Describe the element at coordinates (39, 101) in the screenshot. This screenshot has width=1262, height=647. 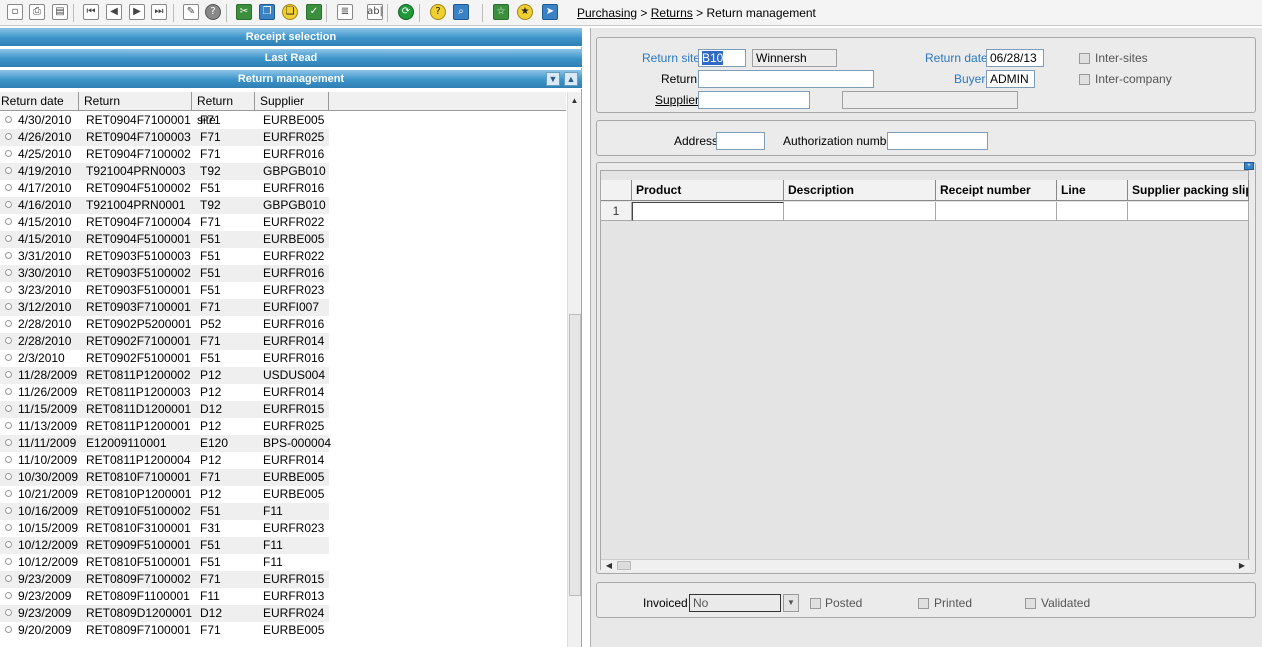
I see `column-header-return-date: Return date` at that location.